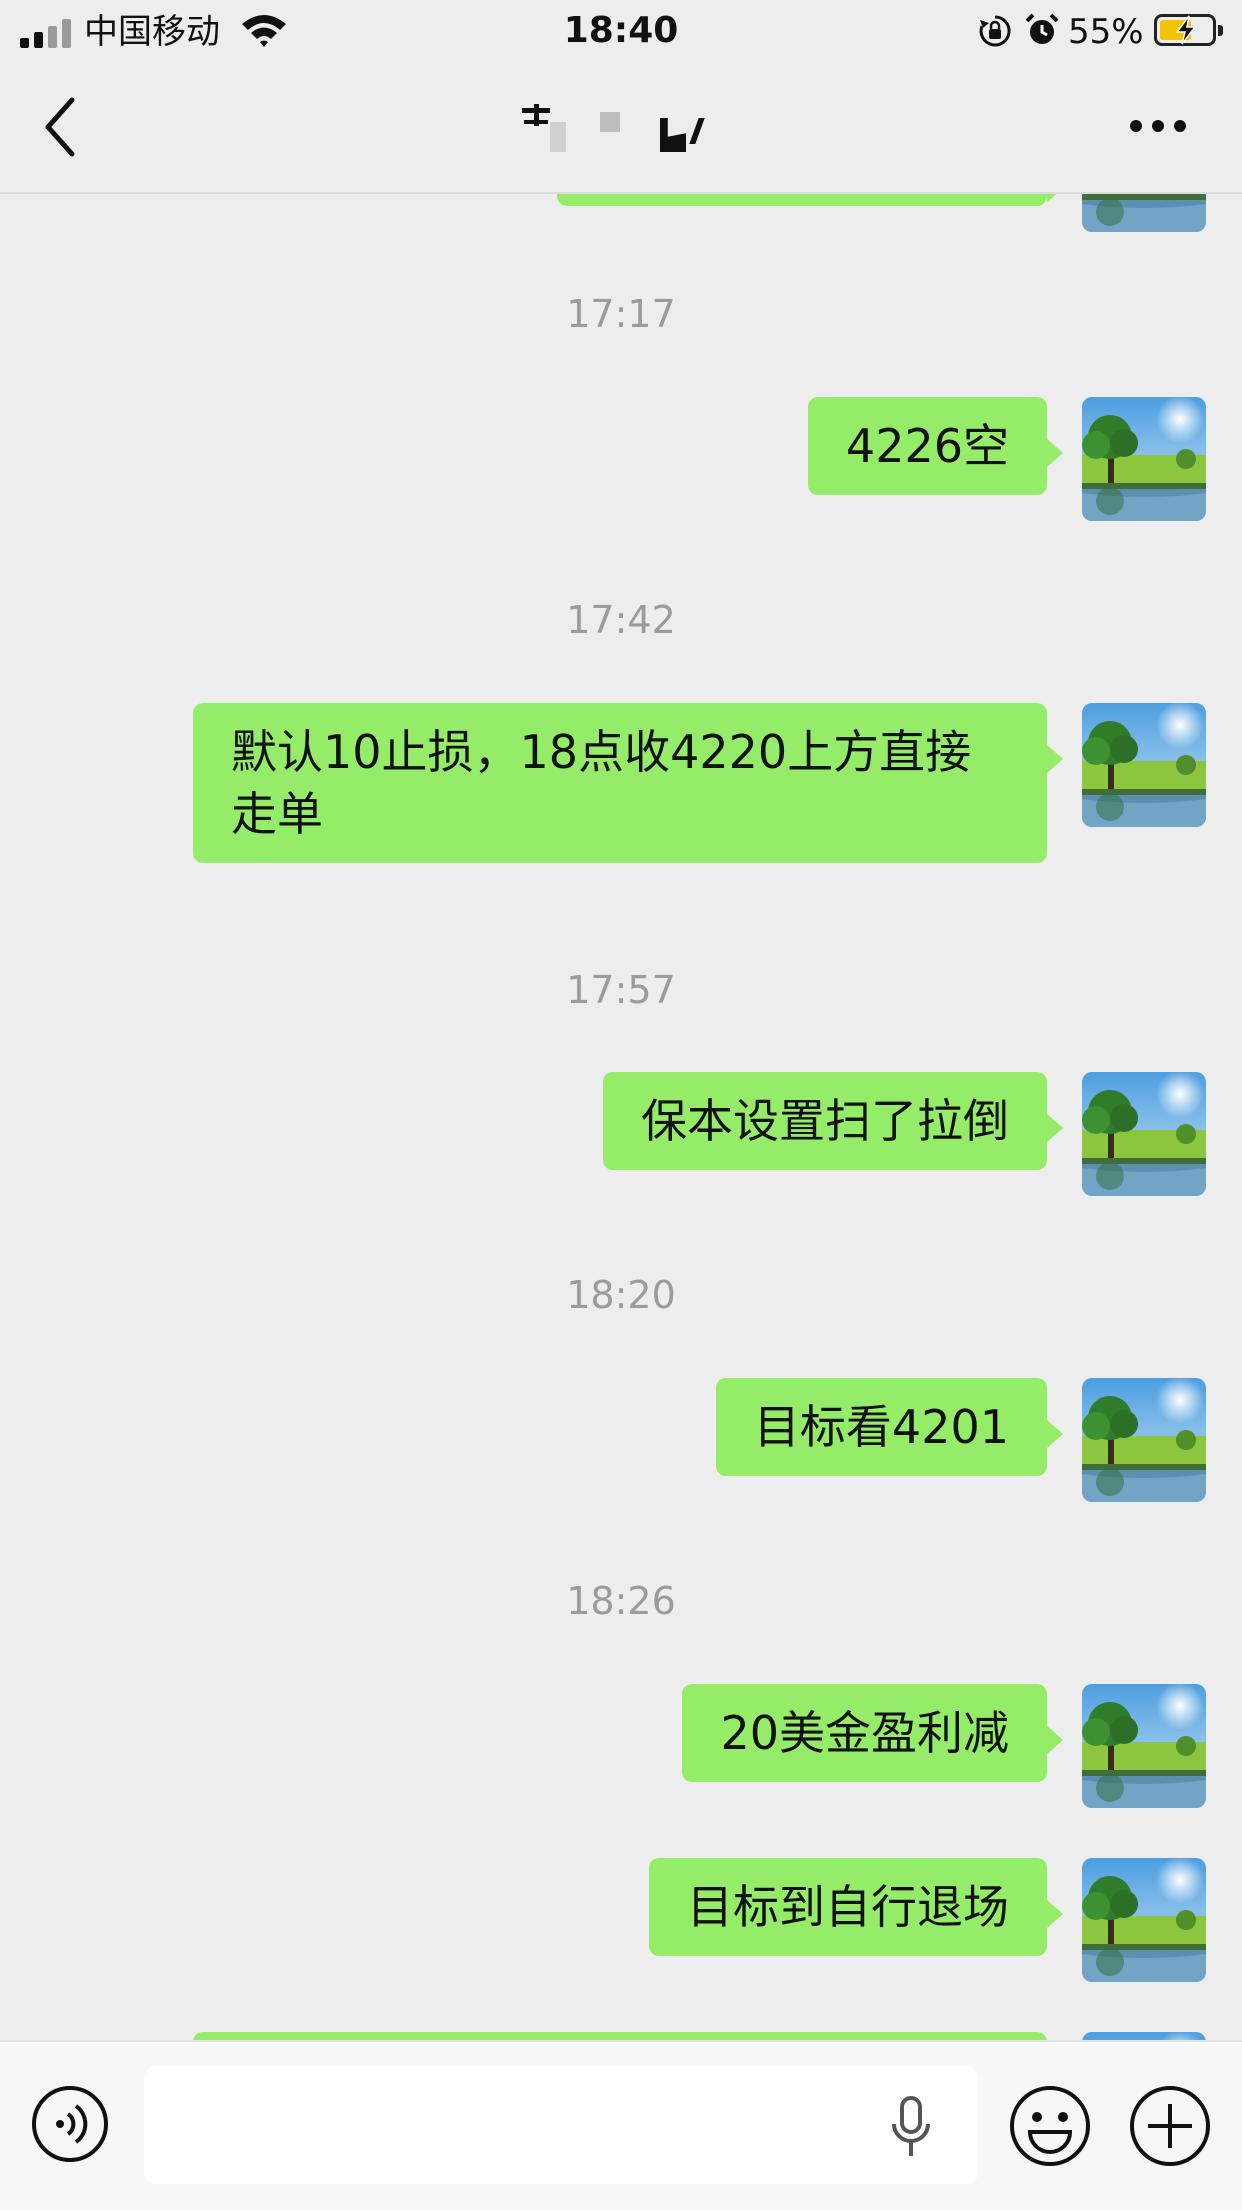 This screenshot has height=2210, width=1242. I want to click on timestamp: 17:17, so click(621, 314).